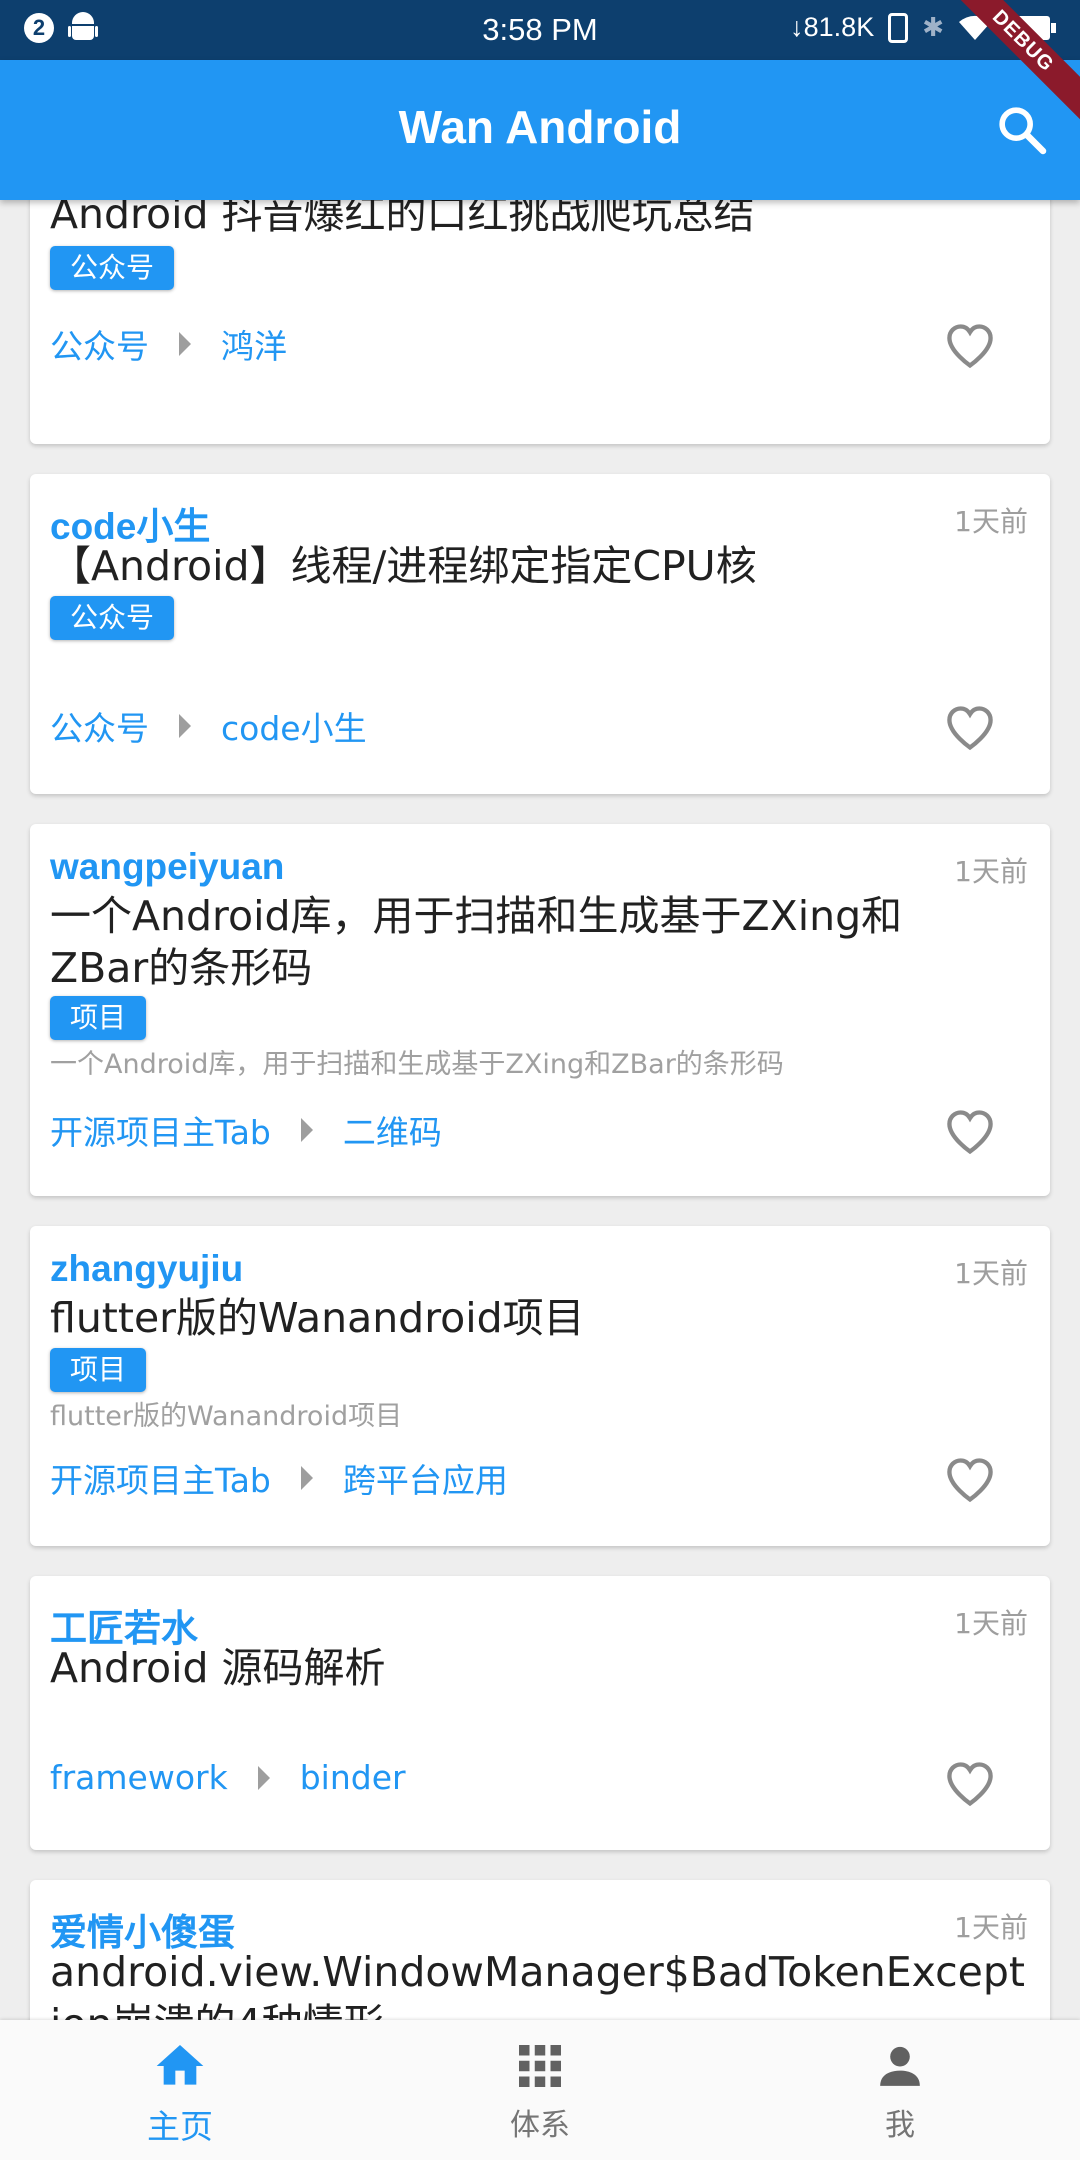  What do you see at coordinates (832, 27) in the screenshot?
I see `download-speed: ↓81.8K` at bounding box center [832, 27].